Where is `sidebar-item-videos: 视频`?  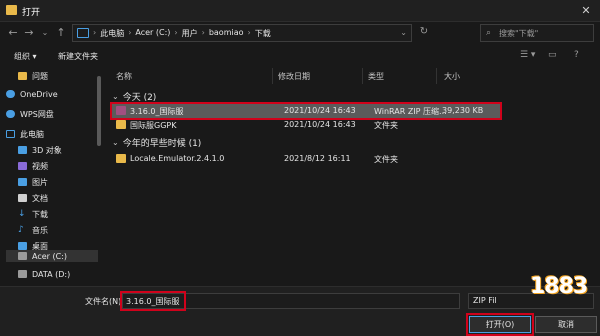 sidebar-item-videos: 视频 is located at coordinates (52, 166).